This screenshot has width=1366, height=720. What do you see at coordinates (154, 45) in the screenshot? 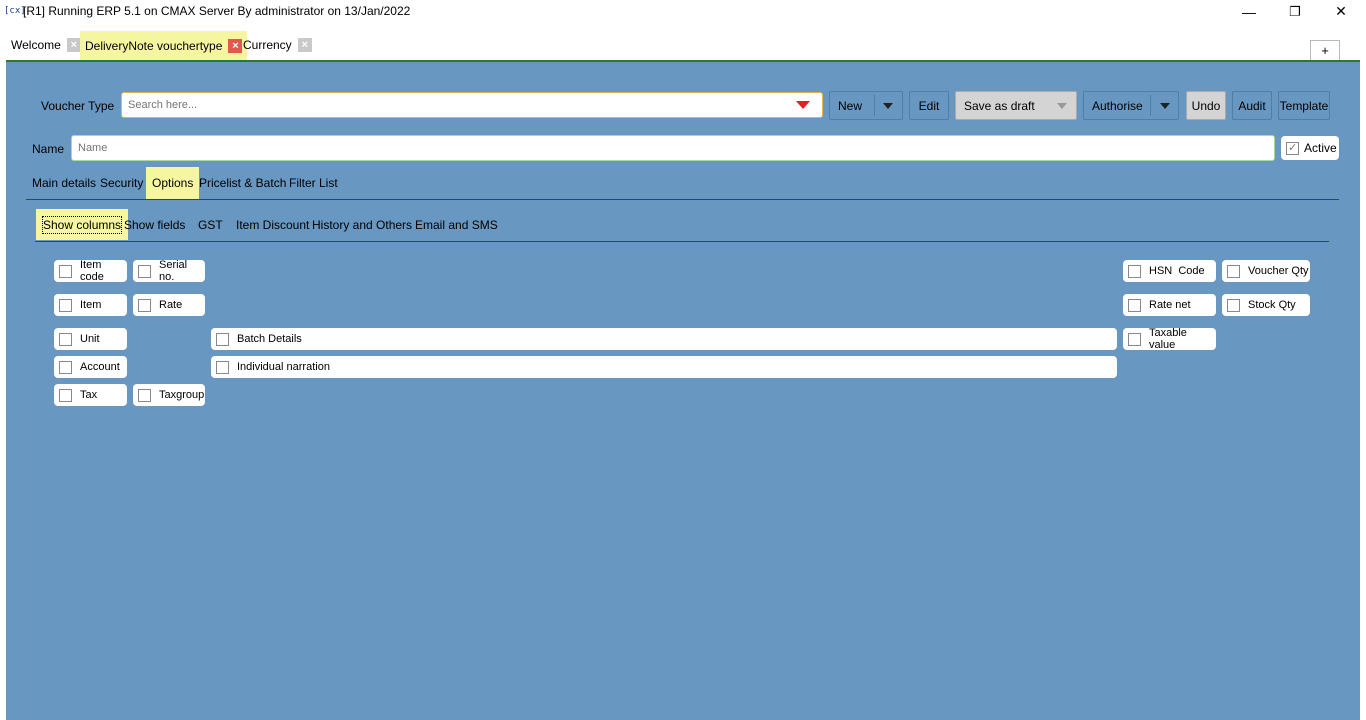
I see `doc-tab-label: DeliveryNote vouchertype` at bounding box center [154, 45].